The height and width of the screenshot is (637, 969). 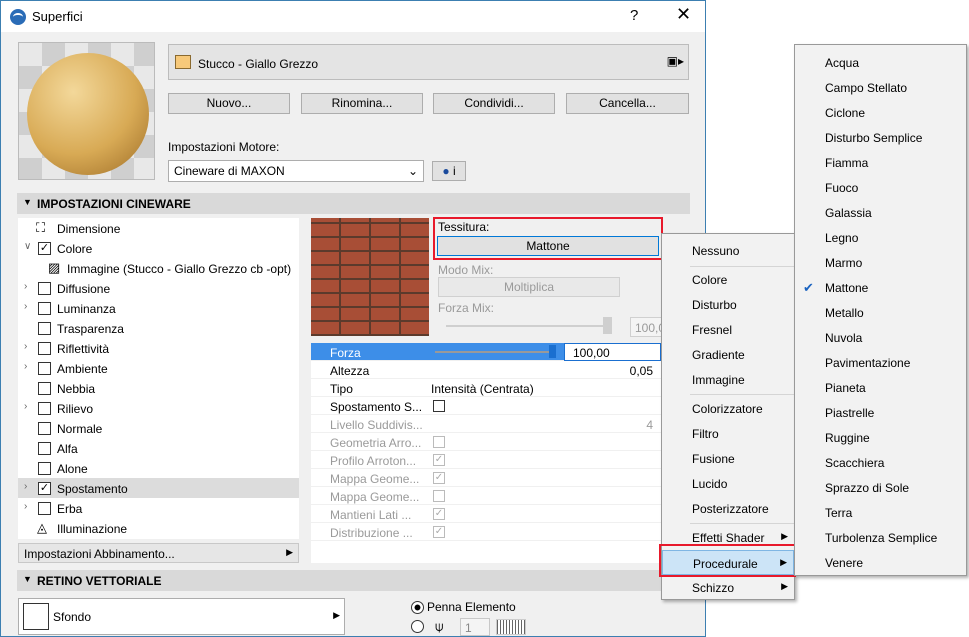 I want to click on material-menu-icon: ▣▸, so click(x=675, y=61).